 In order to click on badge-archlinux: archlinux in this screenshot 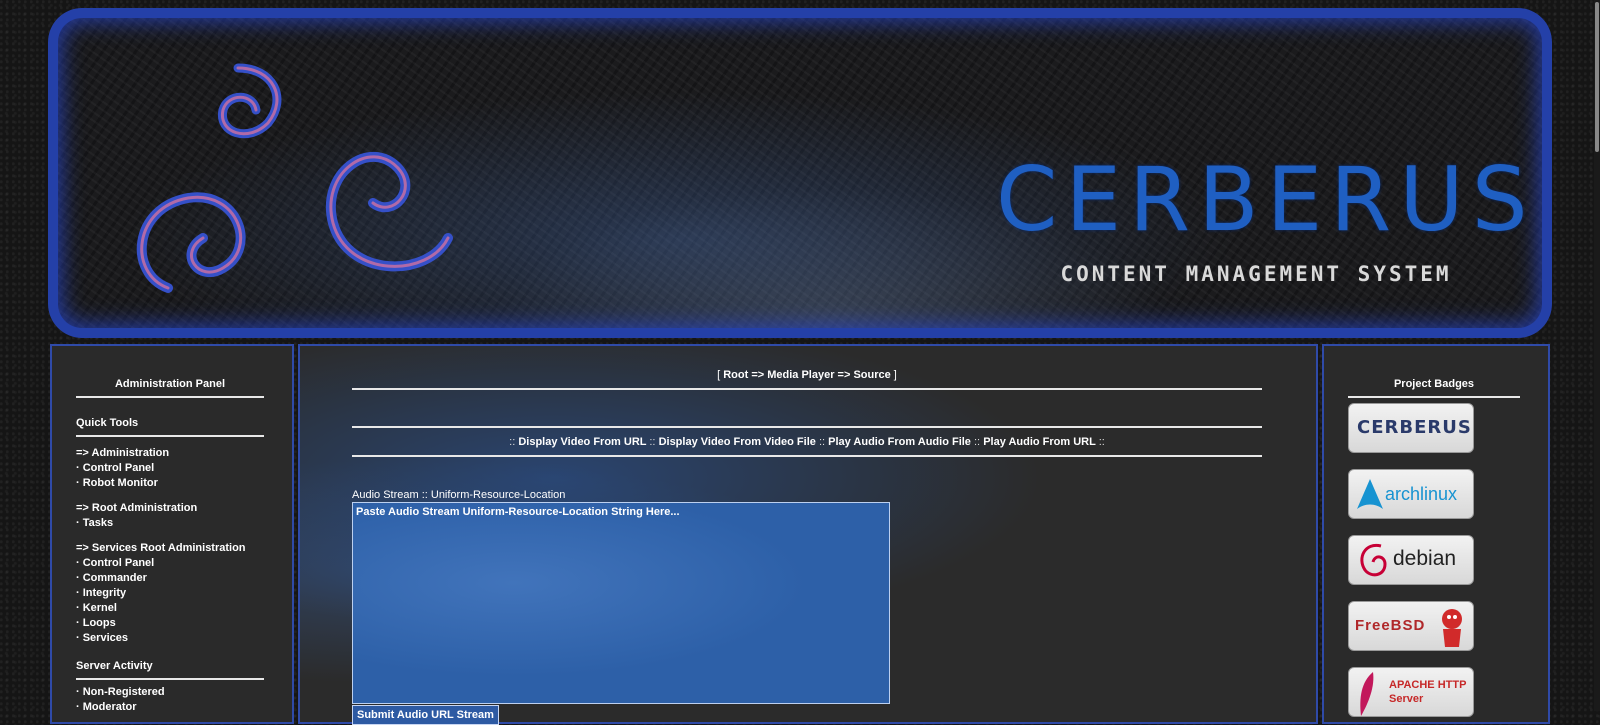, I will do `click(1411, 494)`.